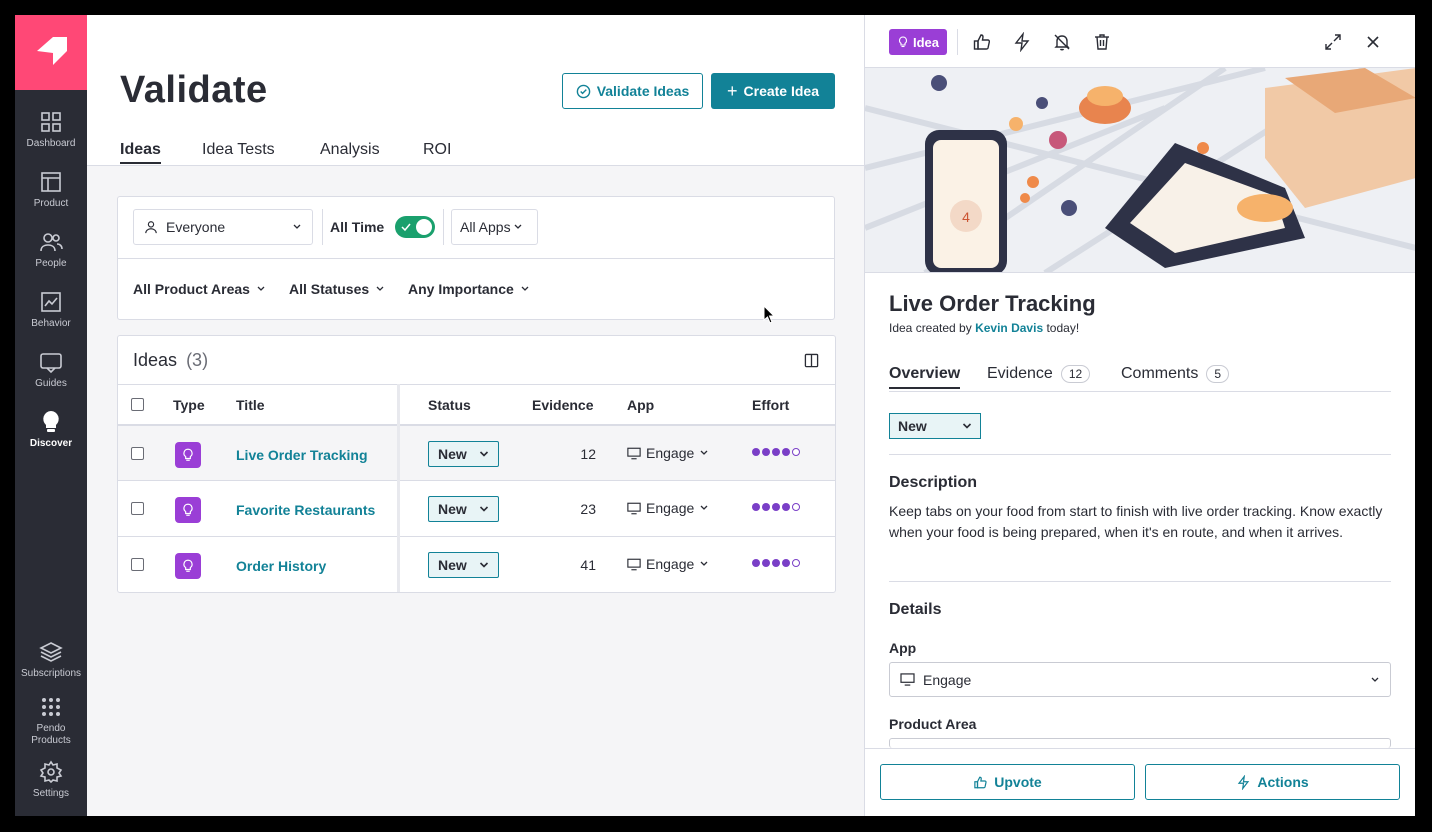  I want to click on check-circle-icon, so click(583, 91).